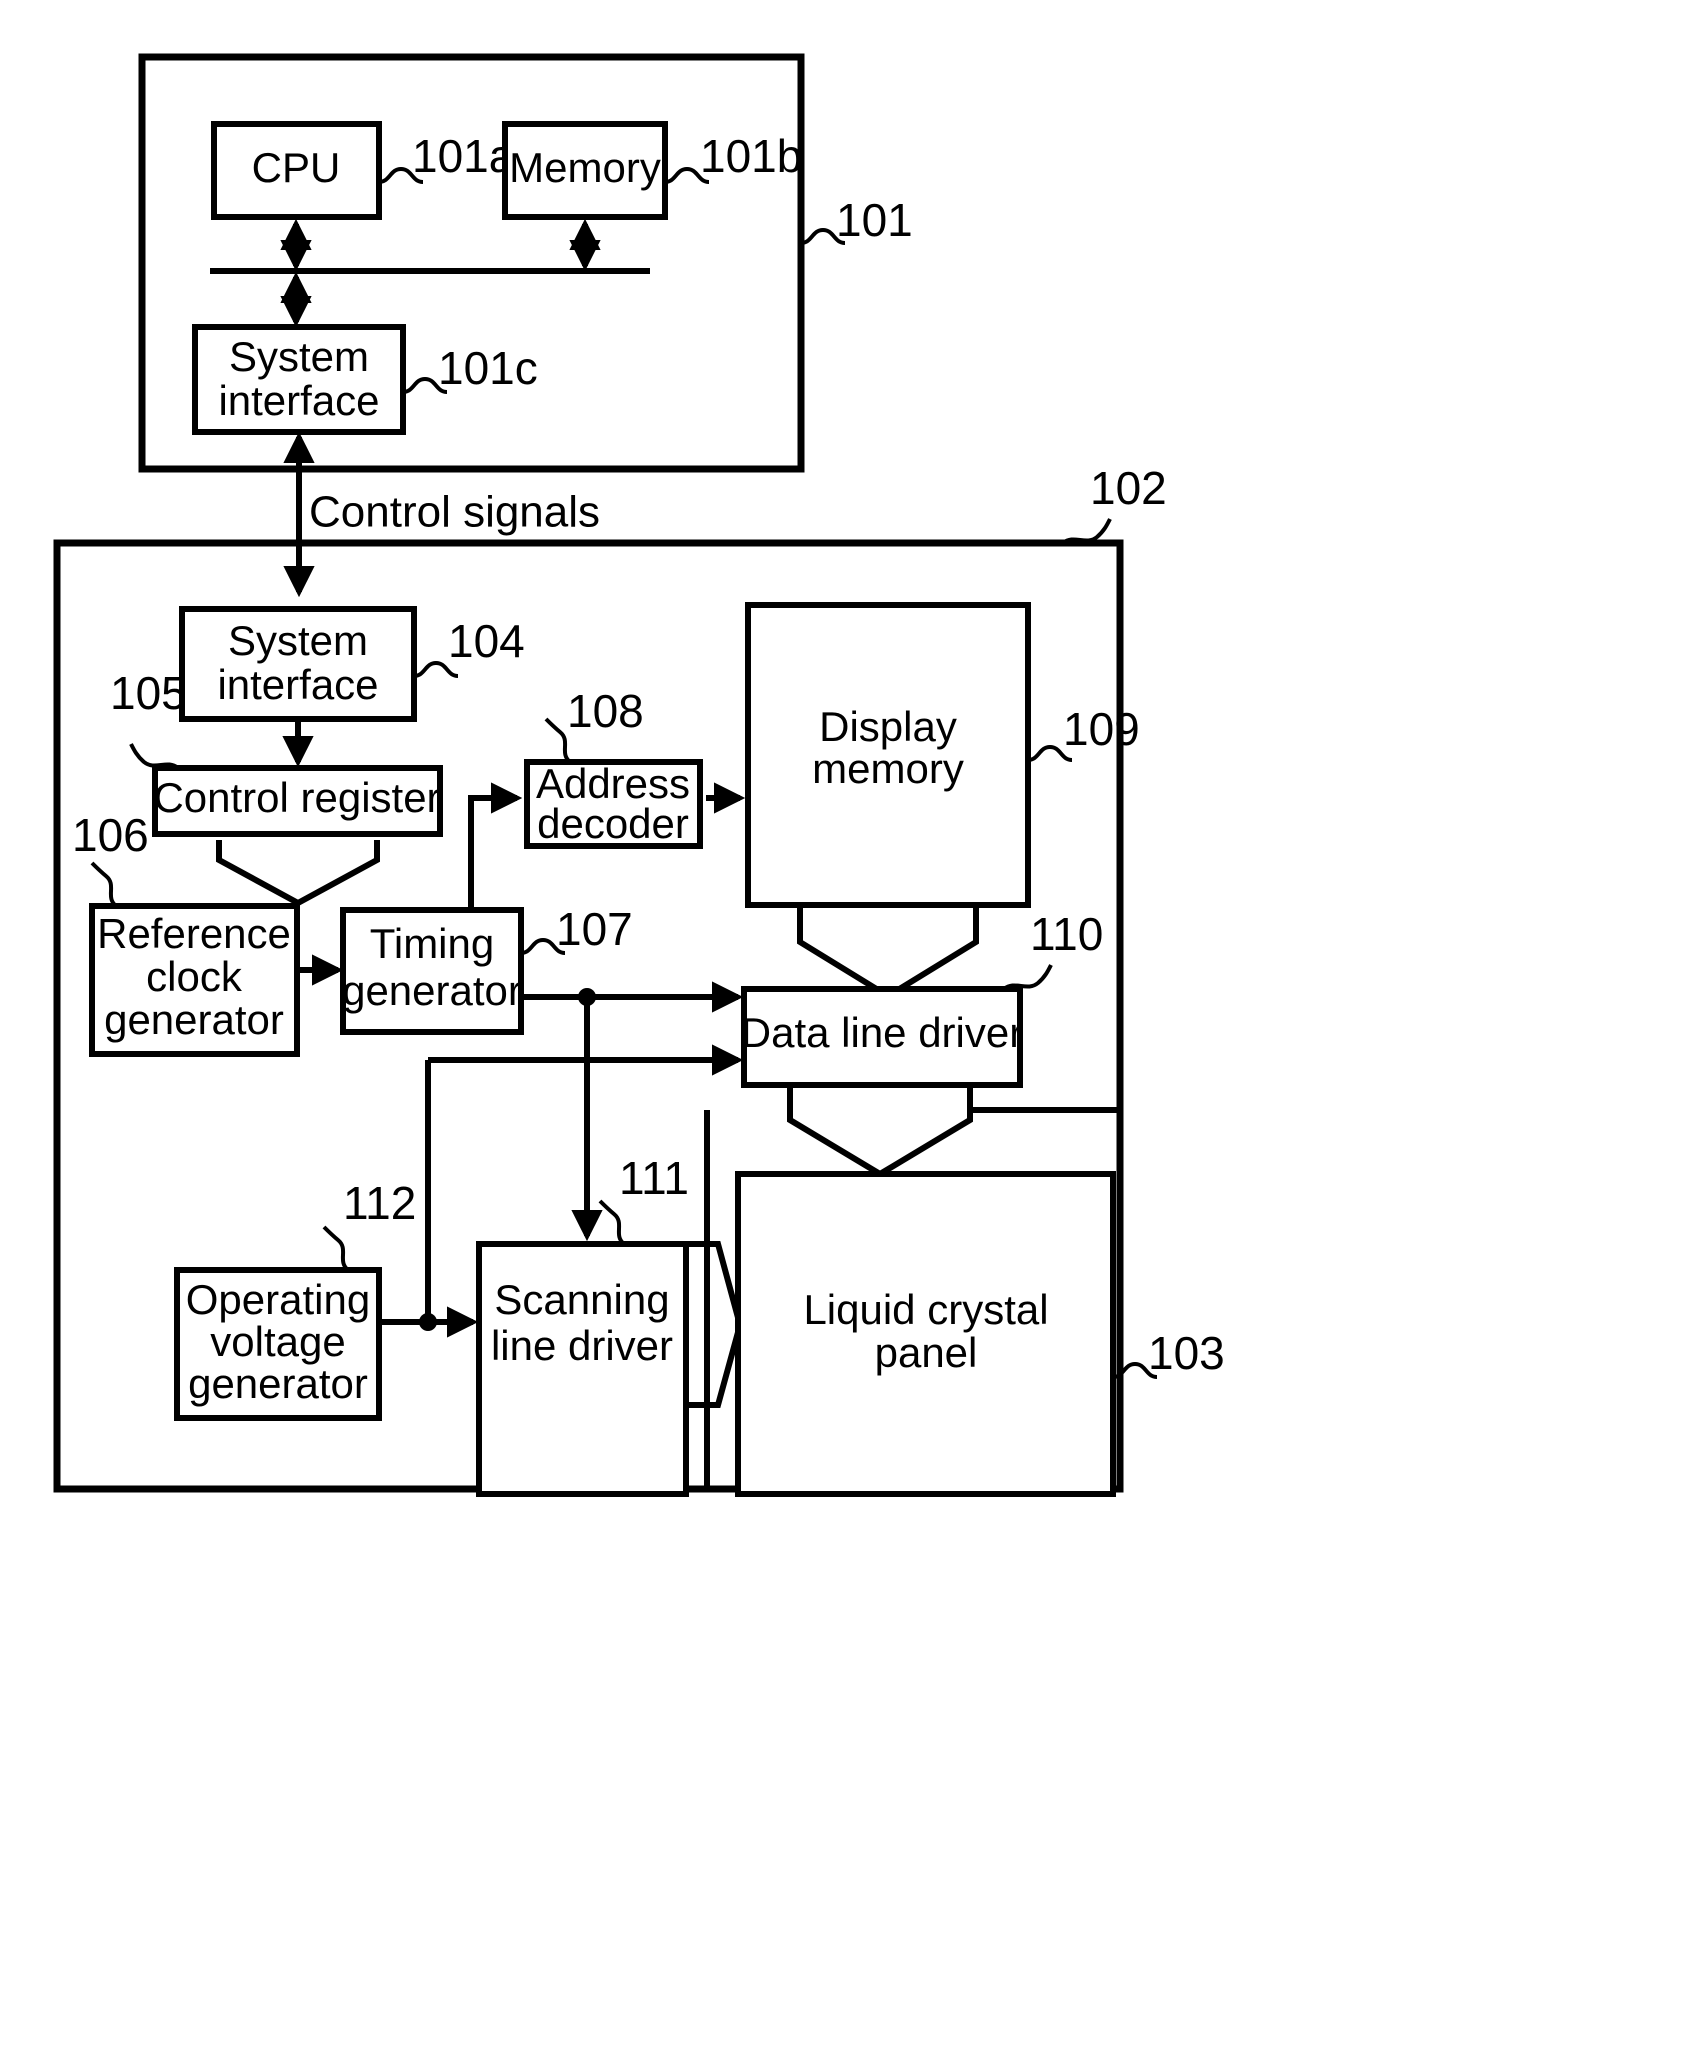  I want to click on data-line-driver-label: Data line driver, so click(882, 1032).